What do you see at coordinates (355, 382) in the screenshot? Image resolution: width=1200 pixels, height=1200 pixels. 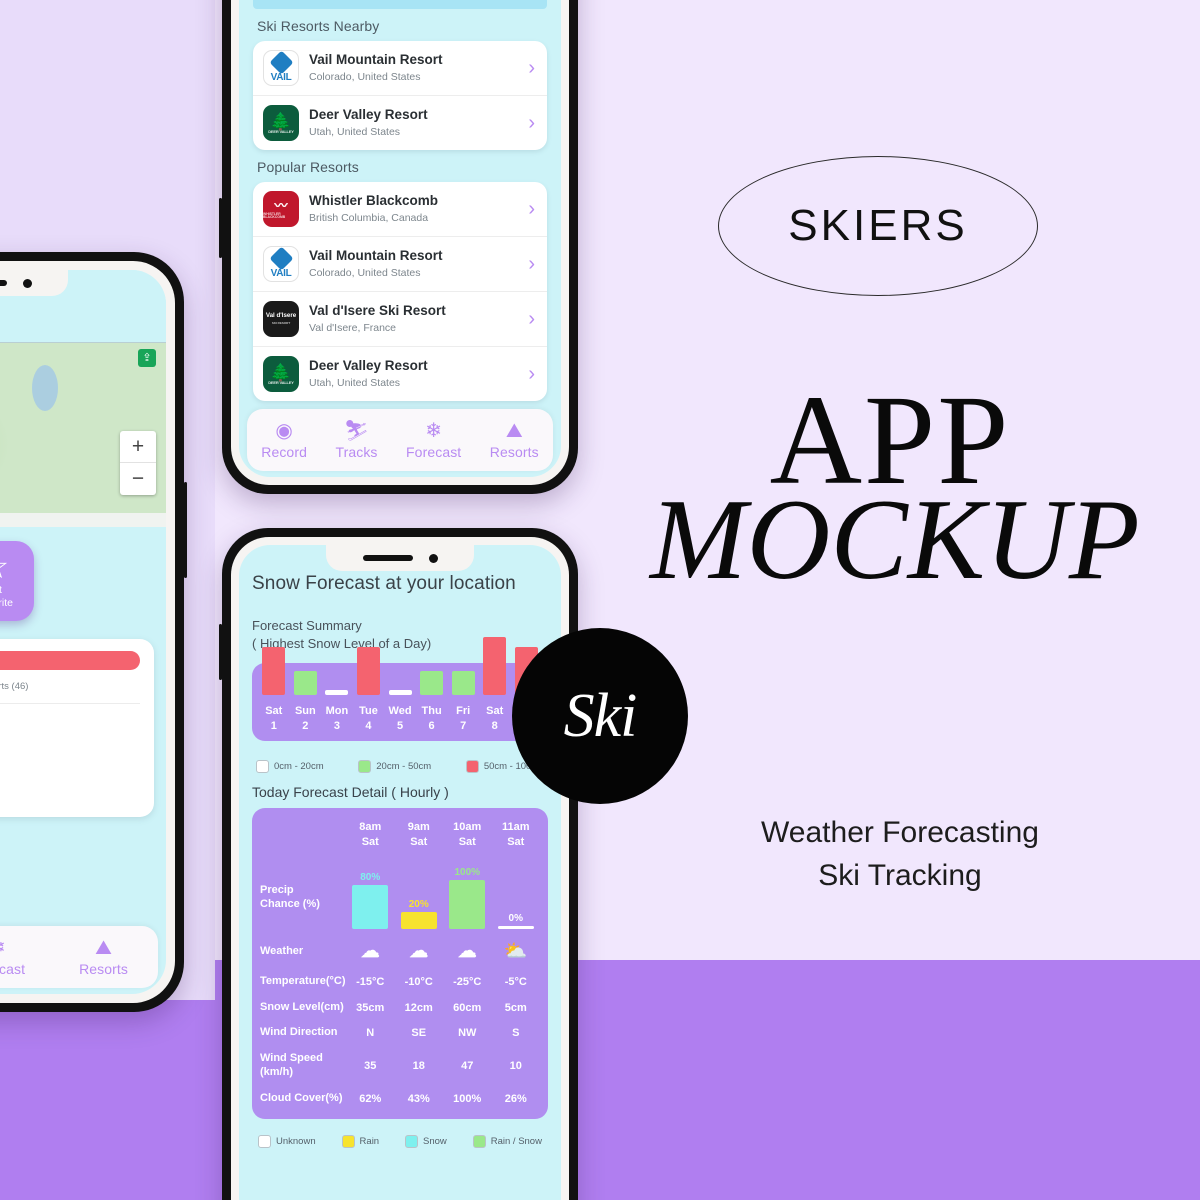 I see `resort-location: Utah, United States` at bounding box center [355, 382].